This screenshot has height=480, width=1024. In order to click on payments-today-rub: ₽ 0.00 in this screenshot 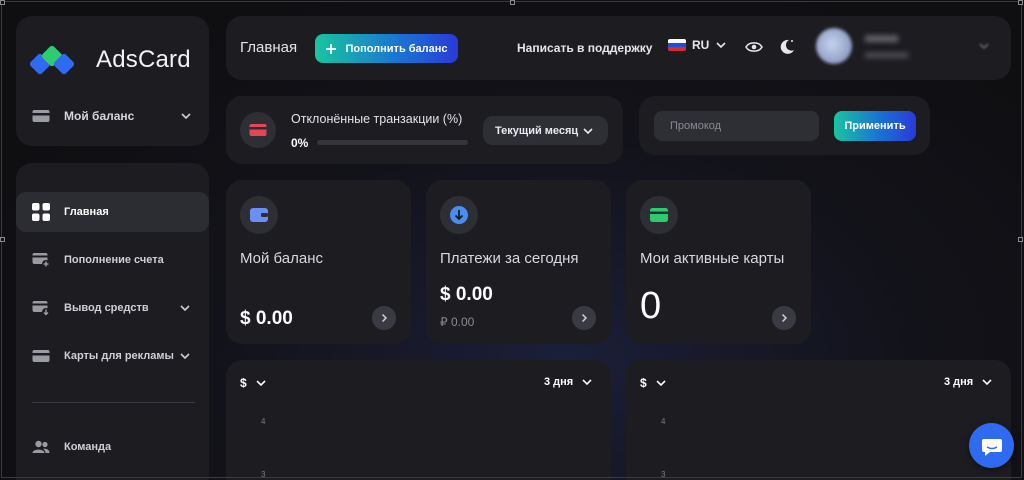, I will do `click(457, 322)`.